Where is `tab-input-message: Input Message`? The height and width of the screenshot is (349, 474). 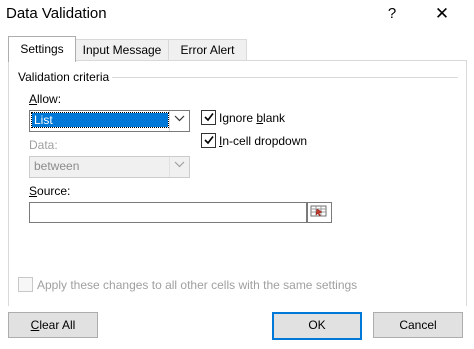
tab-input-message: Input Message is located at coordinates (122, 50).